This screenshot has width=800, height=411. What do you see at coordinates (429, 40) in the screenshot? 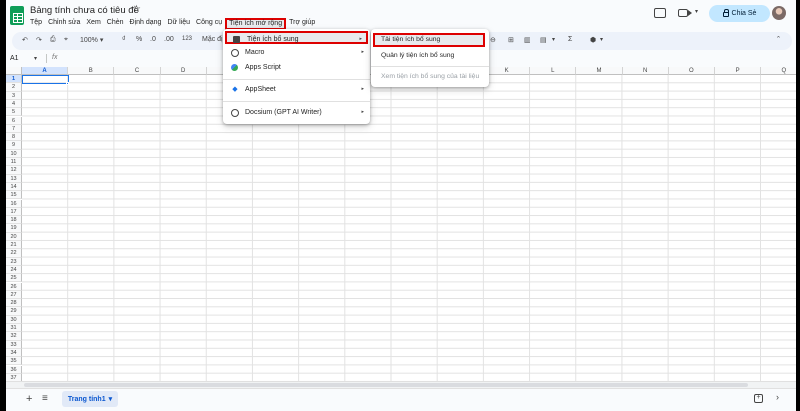
I see `menu-item-get-add-ons: Tải tiện ích bổ sung` at bounding box center [429, 40].